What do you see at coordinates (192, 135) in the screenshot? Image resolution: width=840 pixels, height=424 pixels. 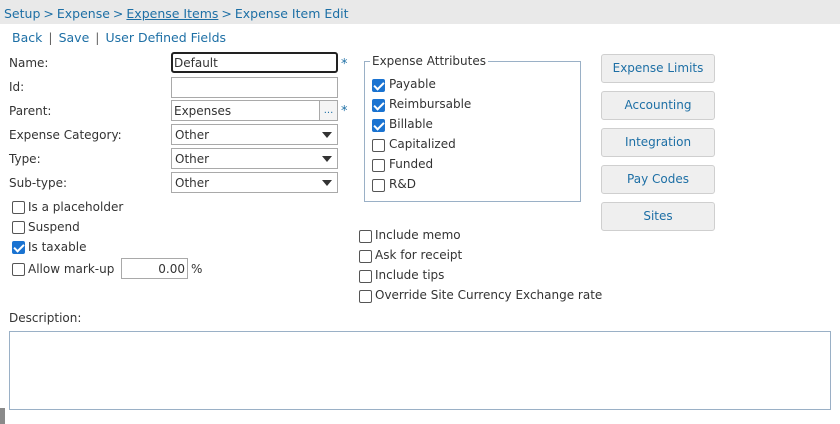 I see `expense-category-value: Other` at bounding box center [192, 135].